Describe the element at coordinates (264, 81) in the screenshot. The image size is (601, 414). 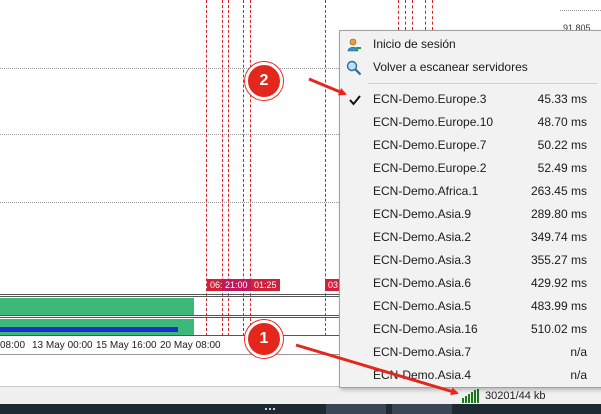
I see `annotation-badge-2: 2` at that location.